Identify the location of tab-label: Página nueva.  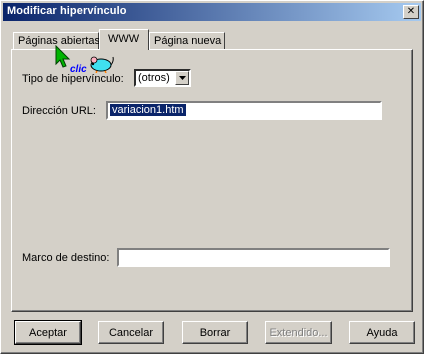
(188, 41).